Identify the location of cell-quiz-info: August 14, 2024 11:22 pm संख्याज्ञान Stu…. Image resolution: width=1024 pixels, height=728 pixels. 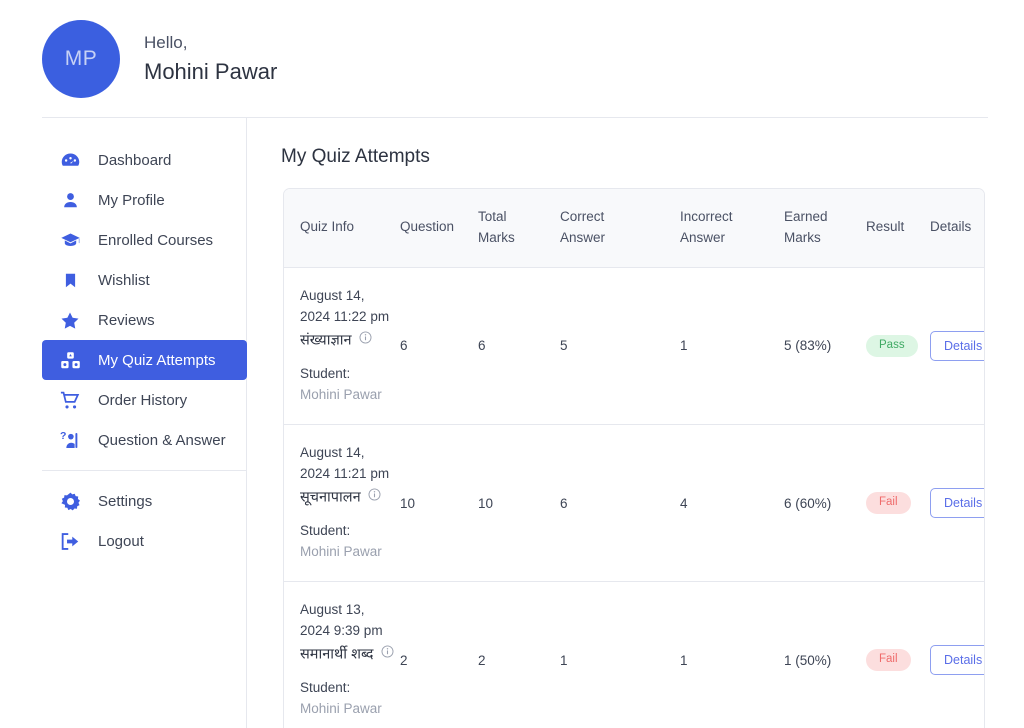
(342, 346).